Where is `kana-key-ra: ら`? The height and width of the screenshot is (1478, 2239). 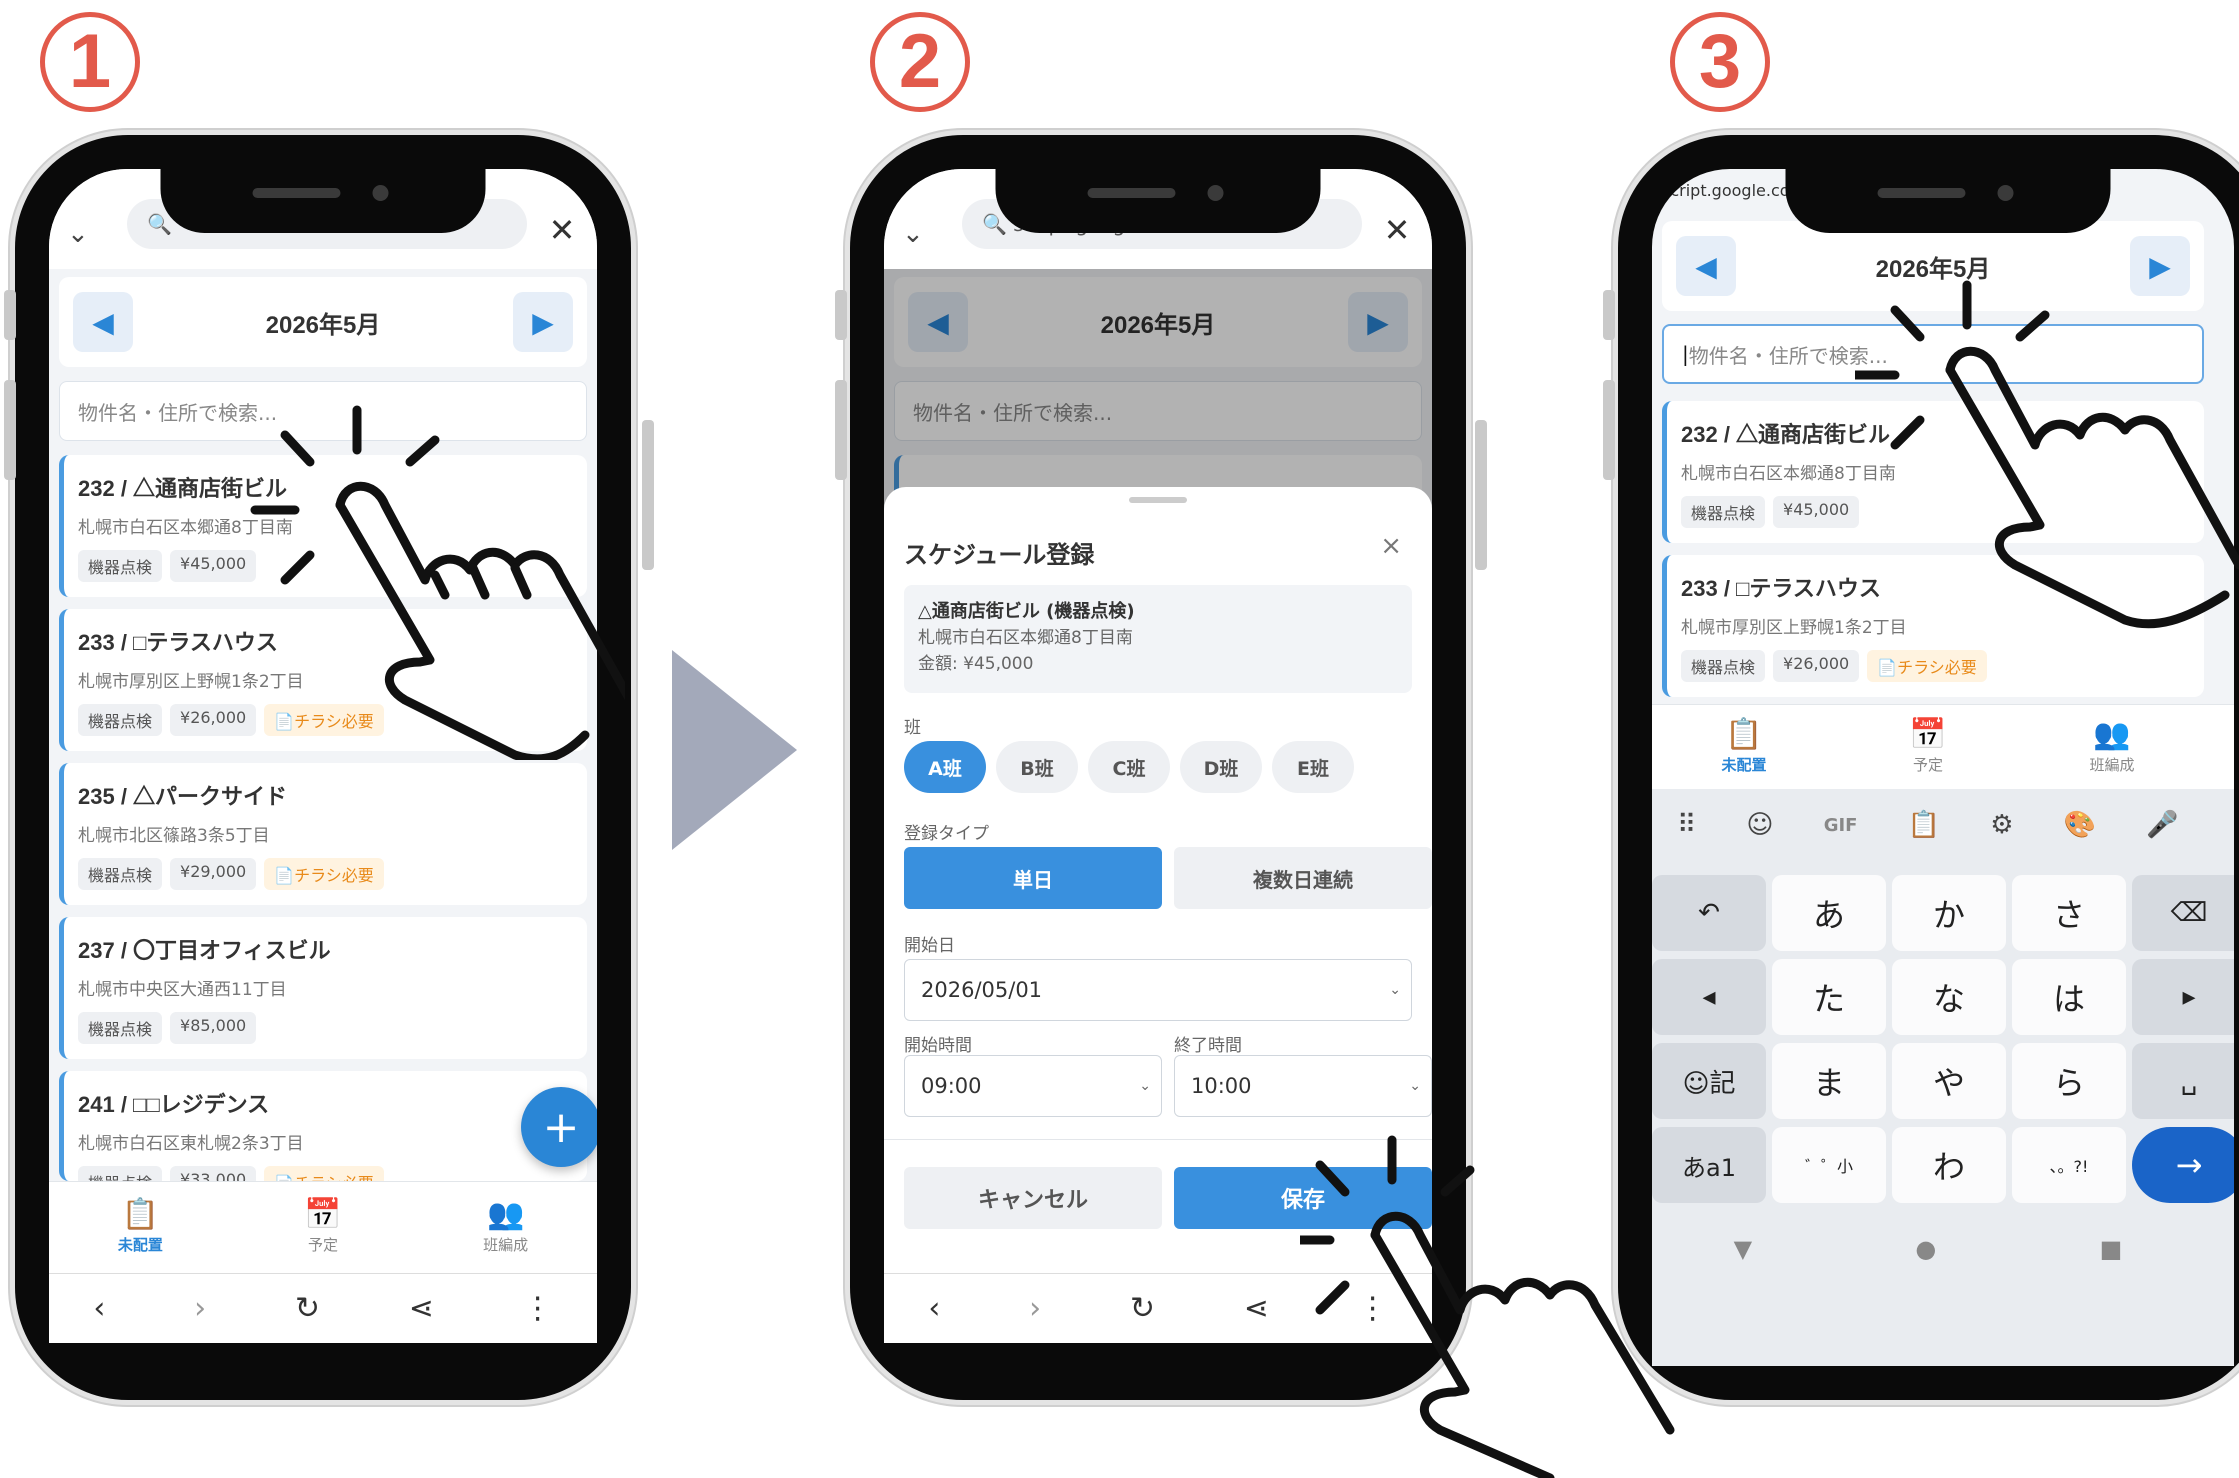
kana-key-ra: ら is located at coordinates (2069, 1081).